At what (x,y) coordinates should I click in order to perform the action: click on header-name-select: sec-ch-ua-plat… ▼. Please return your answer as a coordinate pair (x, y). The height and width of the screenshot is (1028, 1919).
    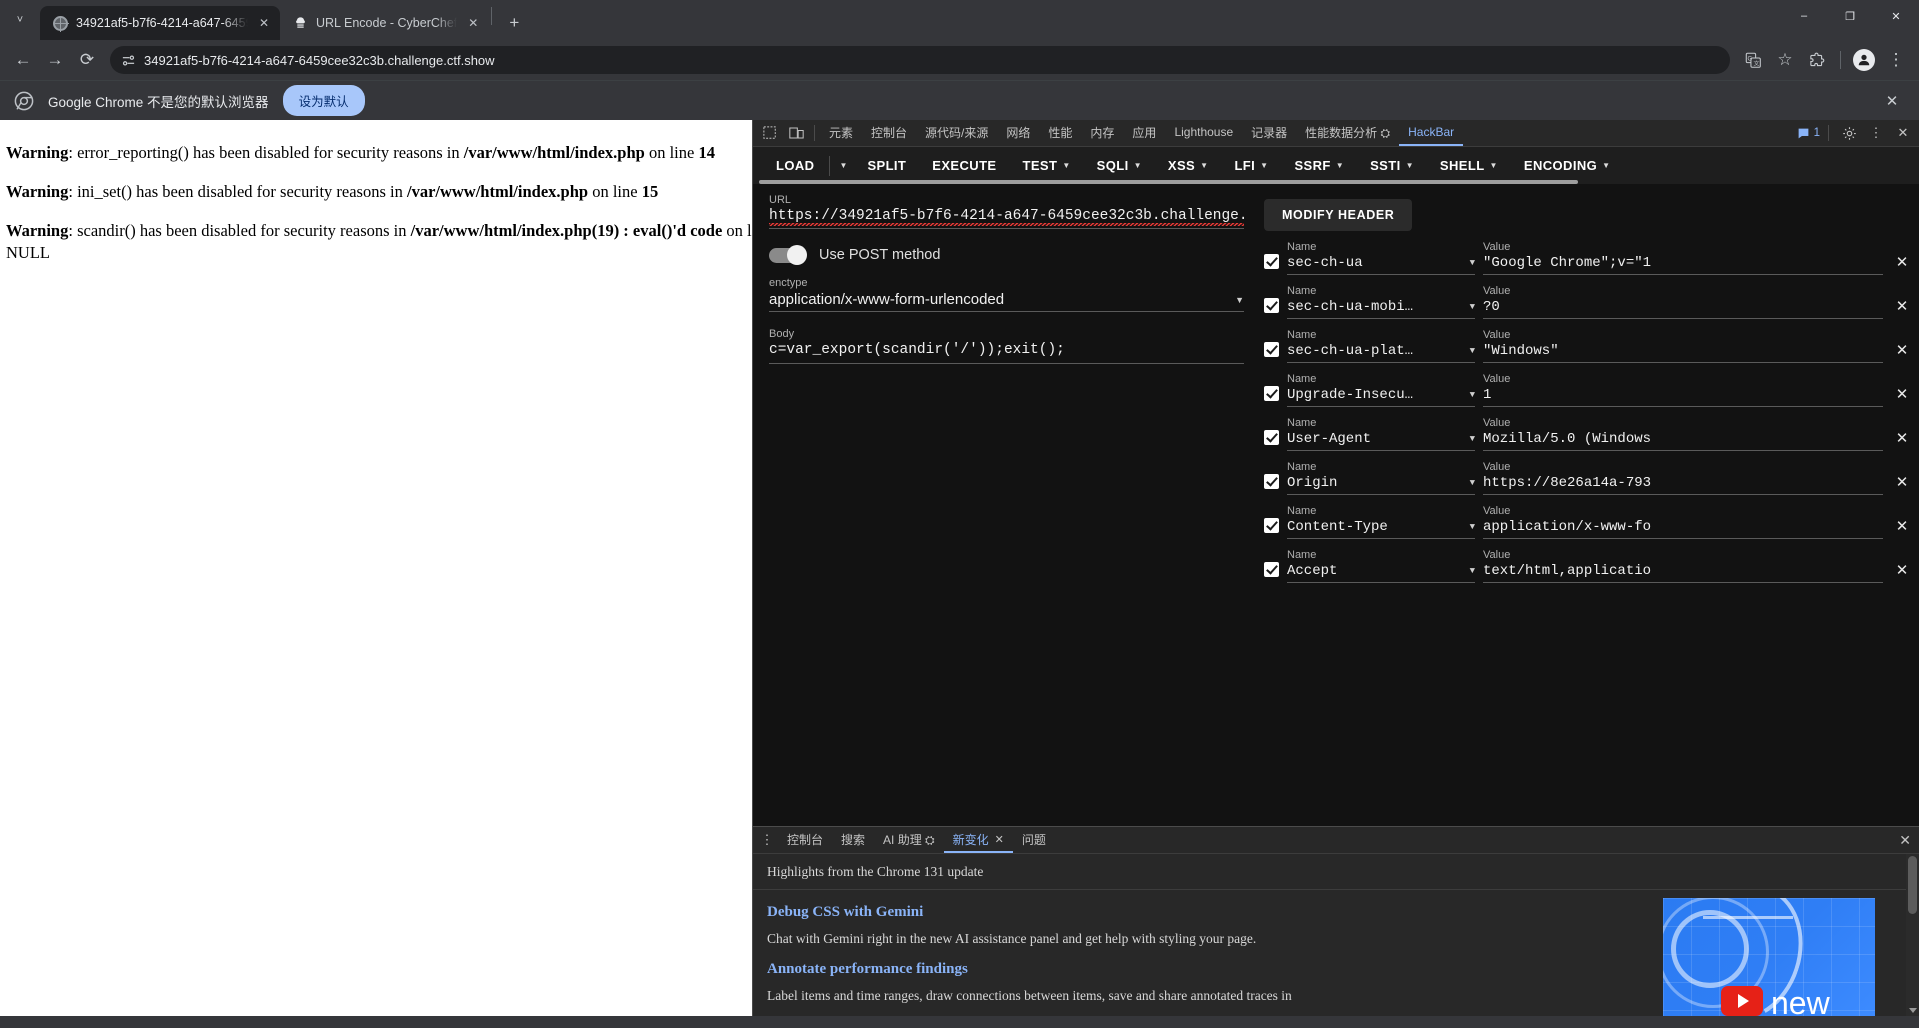
    Looking at the image, I should click on (1381, 353).